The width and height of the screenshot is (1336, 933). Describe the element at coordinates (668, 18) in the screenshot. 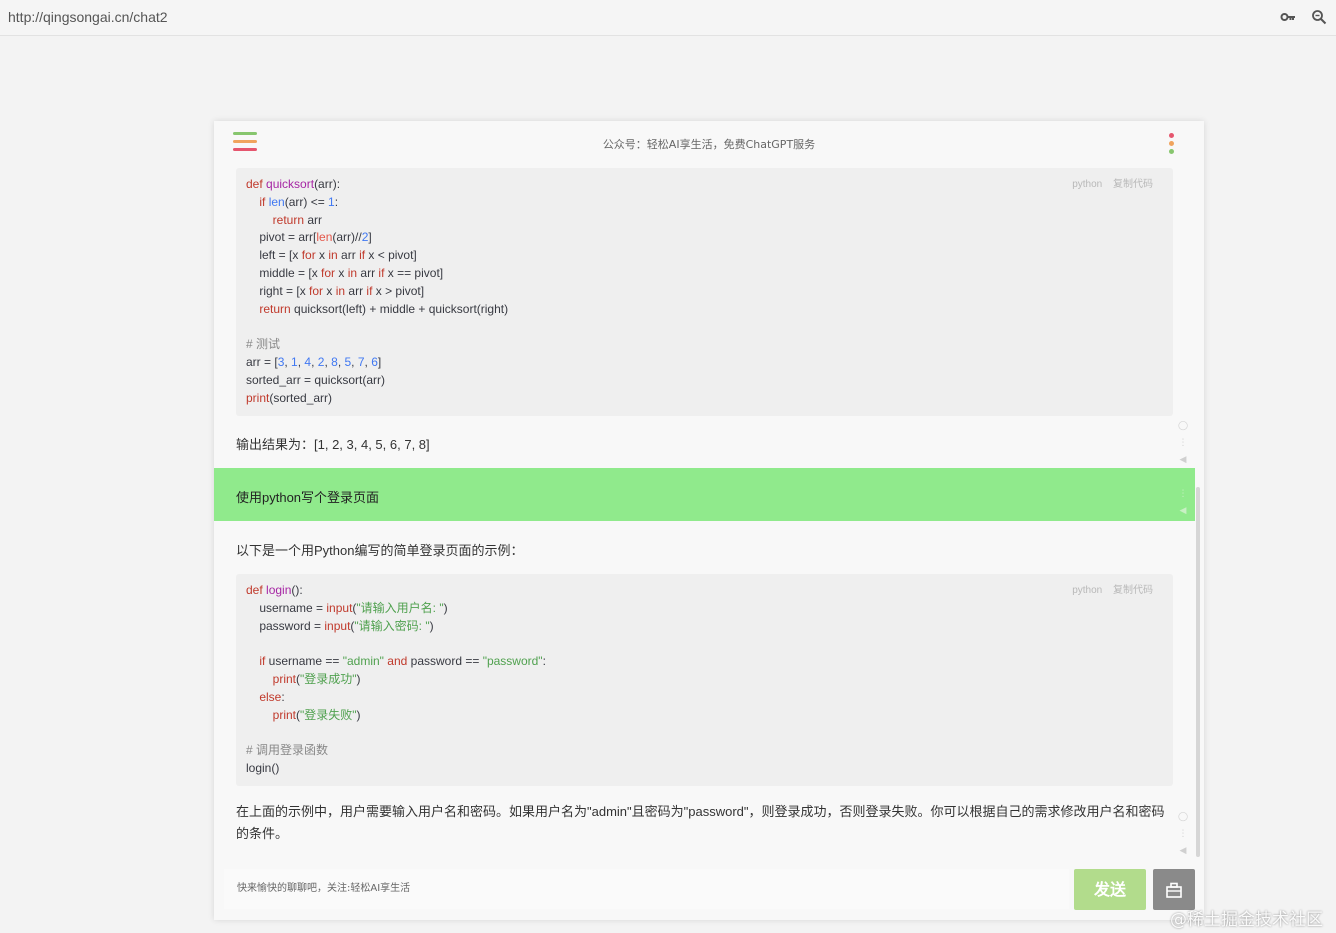

I see `browser-address-bar: http://qingsongai.cn/chat2` at that location.